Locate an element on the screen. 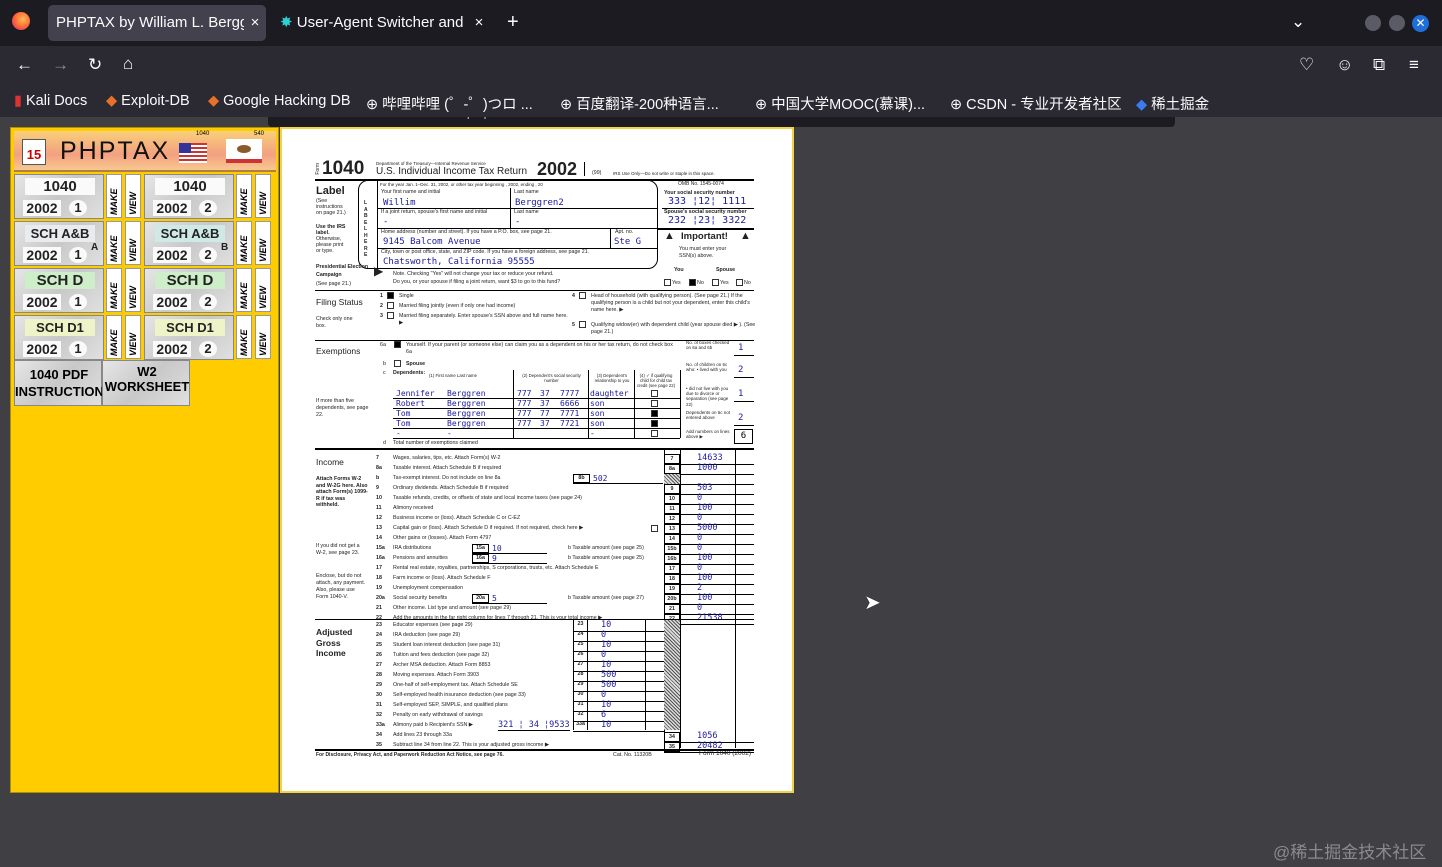 The height and width of the screenshot is (867, 1442). form-tile-schd1-1: SCH D1 2002 1 is located at coordinates (59, 337).